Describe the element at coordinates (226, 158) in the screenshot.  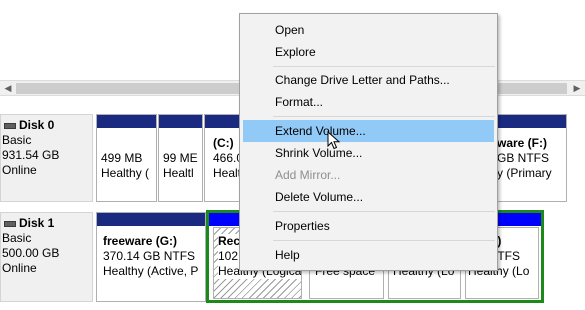
I see `partition-size: 466.0` at that location.